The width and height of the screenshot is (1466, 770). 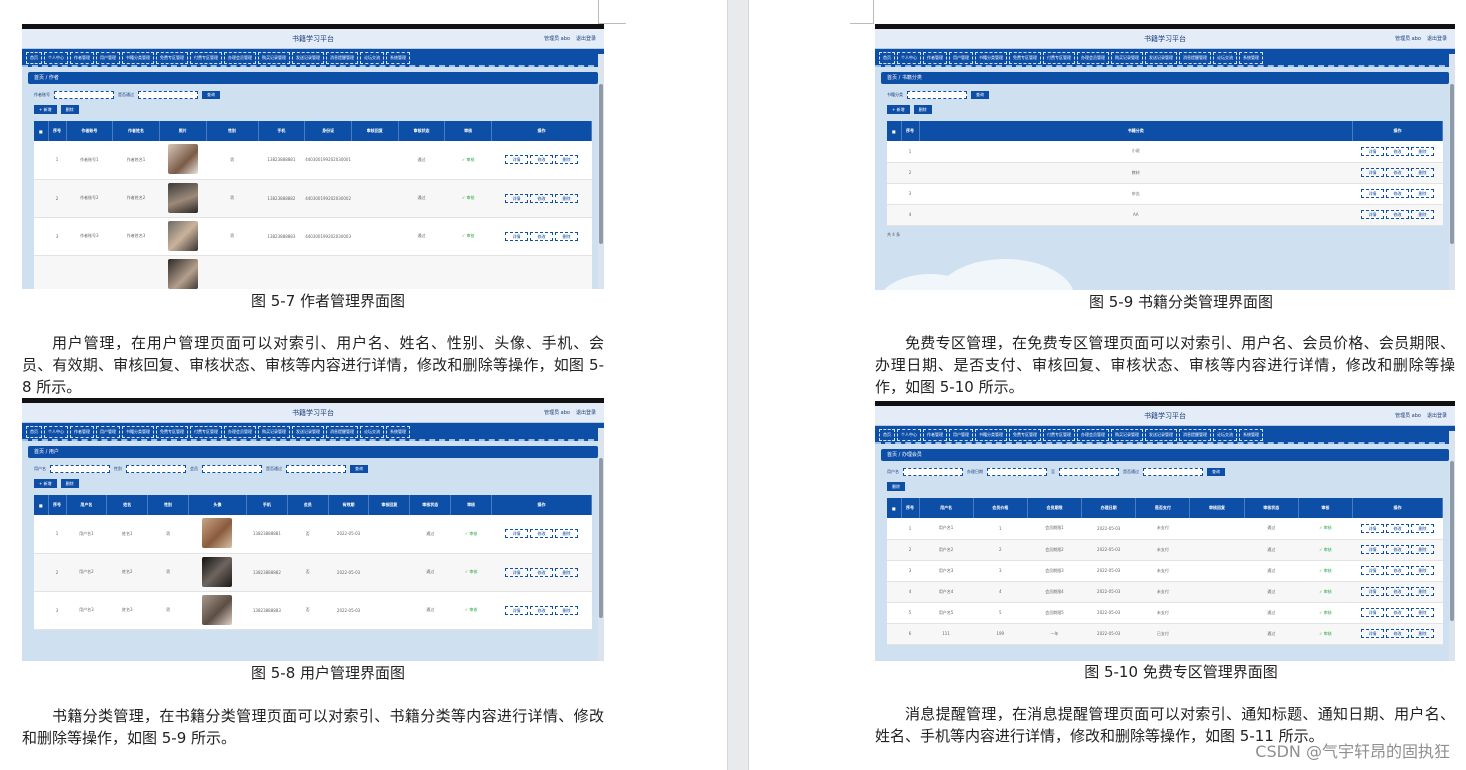 I want to click on account-user: 管理员 abo, so click(x=557, y=39).